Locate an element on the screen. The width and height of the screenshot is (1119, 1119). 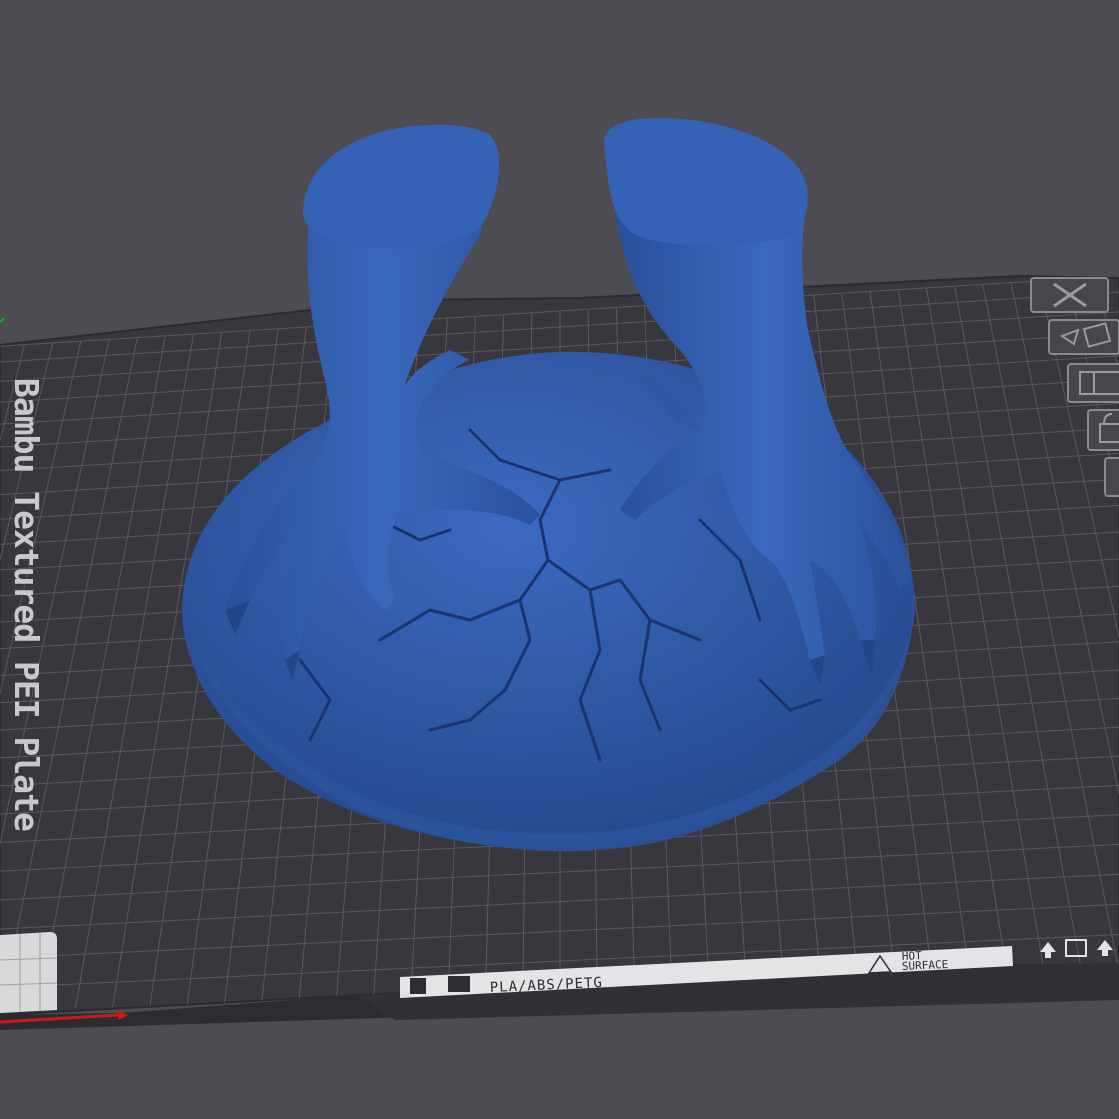
auto-orient-icon is located at coordinates (1083, 337).